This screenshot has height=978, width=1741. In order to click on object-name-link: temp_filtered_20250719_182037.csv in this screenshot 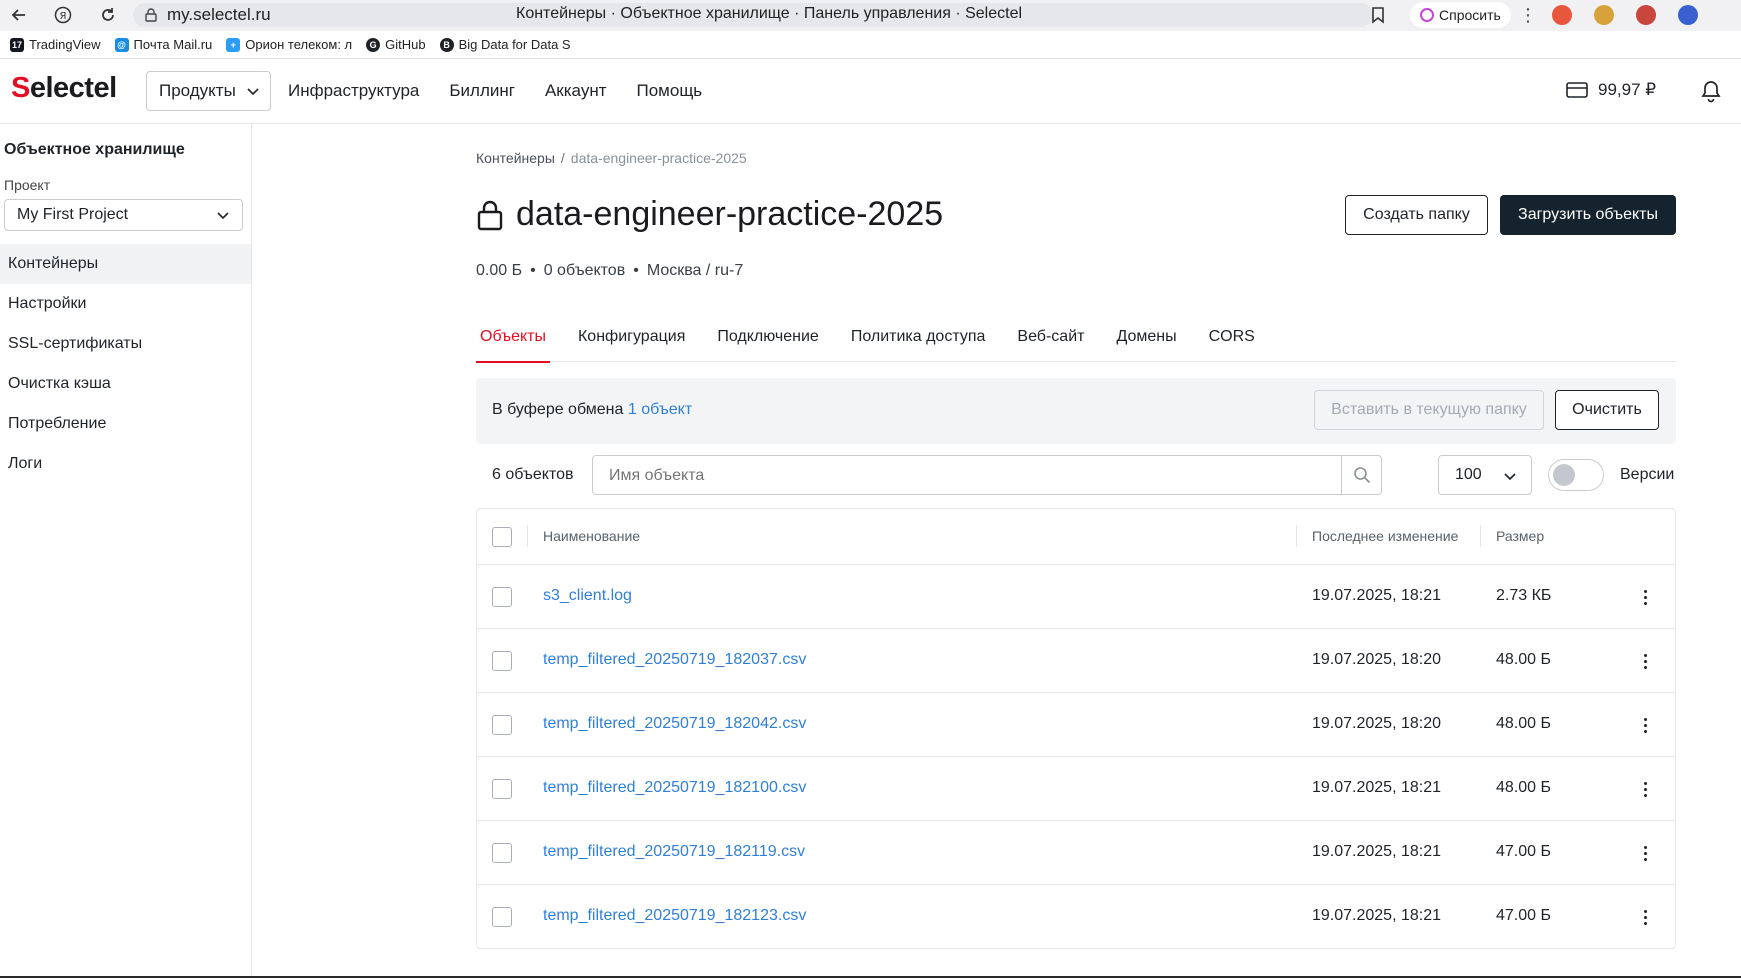, I will do `click(674, 660)`.